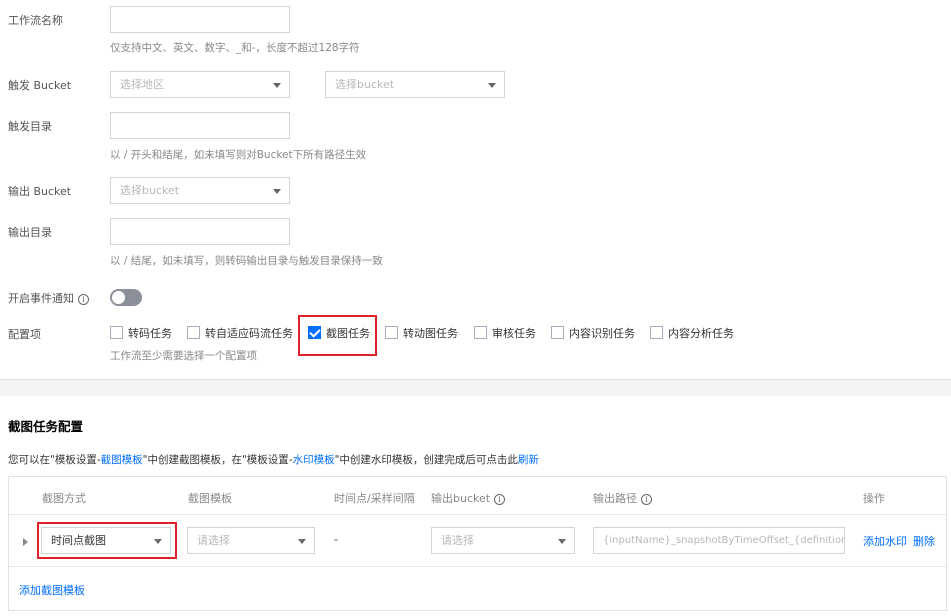  I want to click on region-select: 选择地区, so click(200, 84).